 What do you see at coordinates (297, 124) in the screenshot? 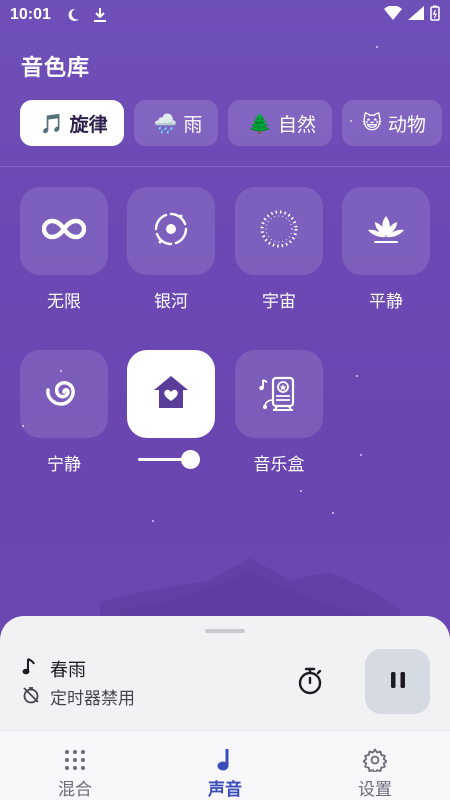
I see `tab-label: 自然` at bounding box center [297, 124].